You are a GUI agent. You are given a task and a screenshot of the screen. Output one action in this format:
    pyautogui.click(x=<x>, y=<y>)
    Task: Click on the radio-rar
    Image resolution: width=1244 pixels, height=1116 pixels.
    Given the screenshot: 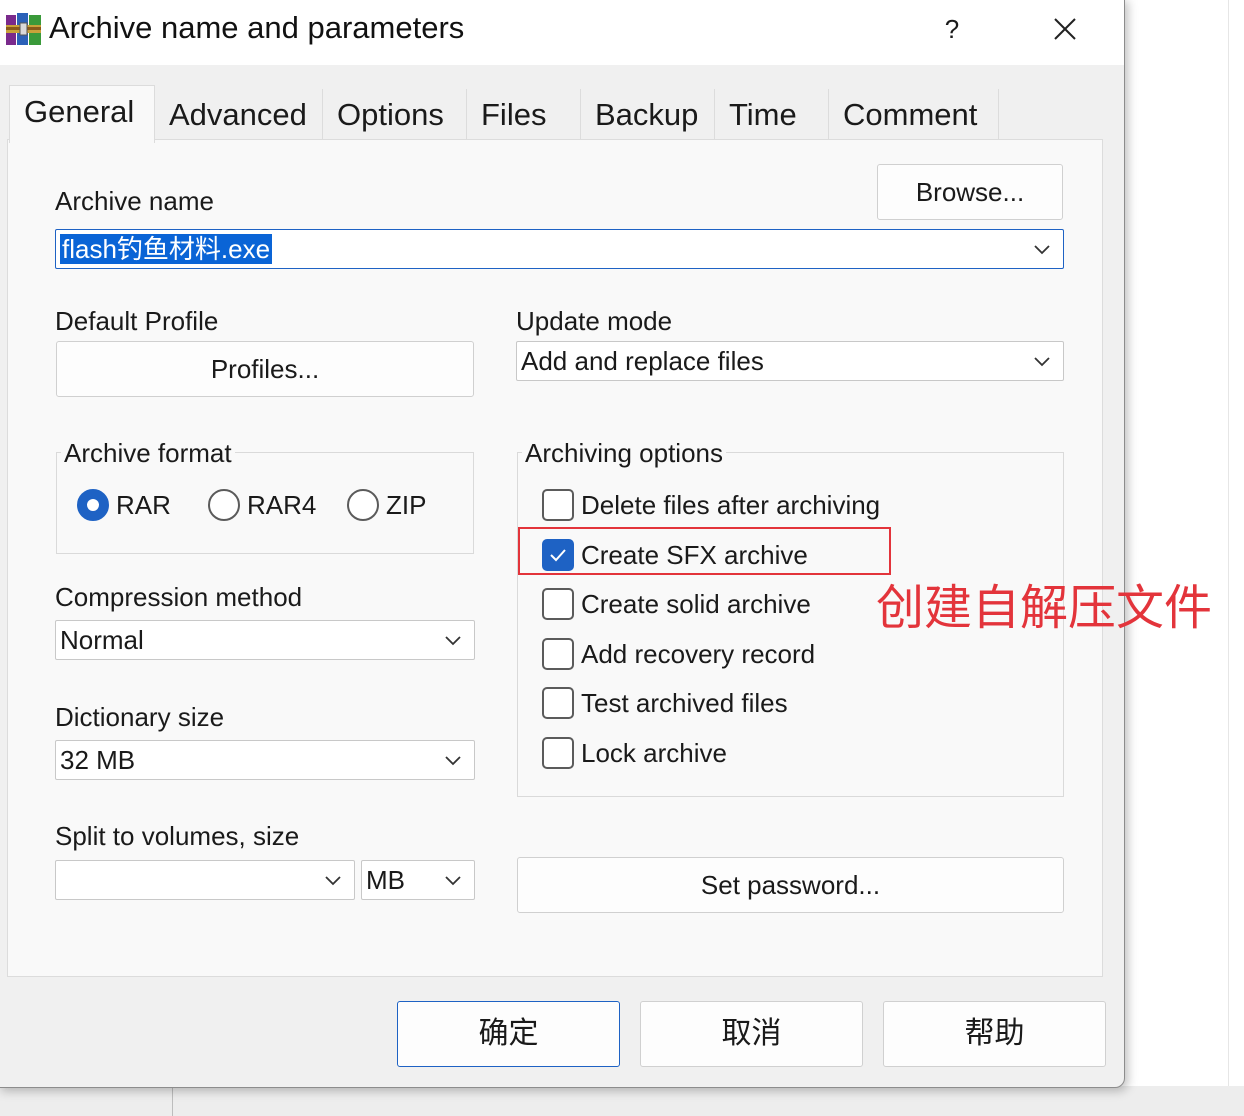 What is the action you would take?
    pyautogui.click(x=93, y=505)
    